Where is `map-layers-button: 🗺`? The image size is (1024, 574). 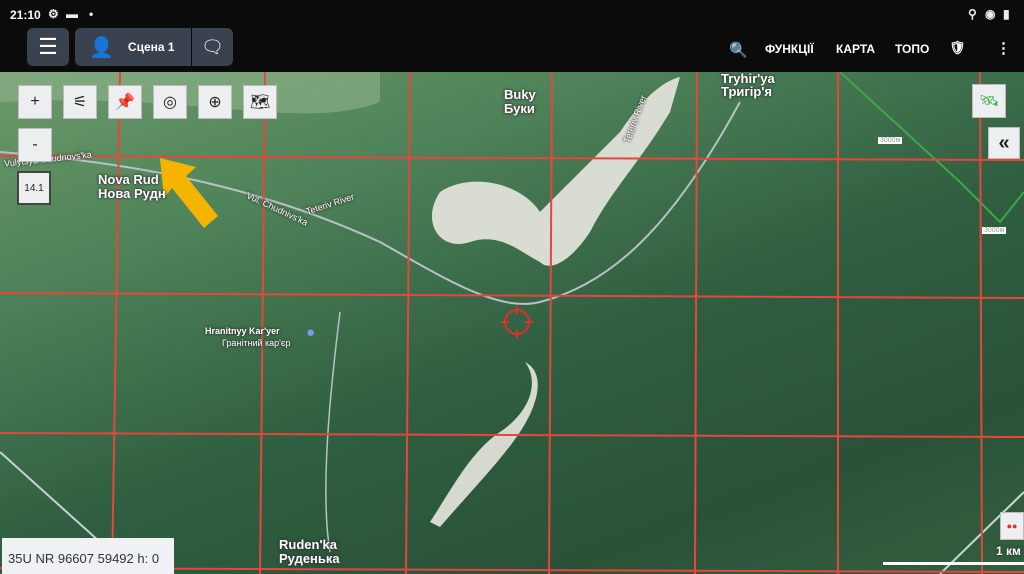
map-layers-button: 🗺 is located at coordinates (260, 102).